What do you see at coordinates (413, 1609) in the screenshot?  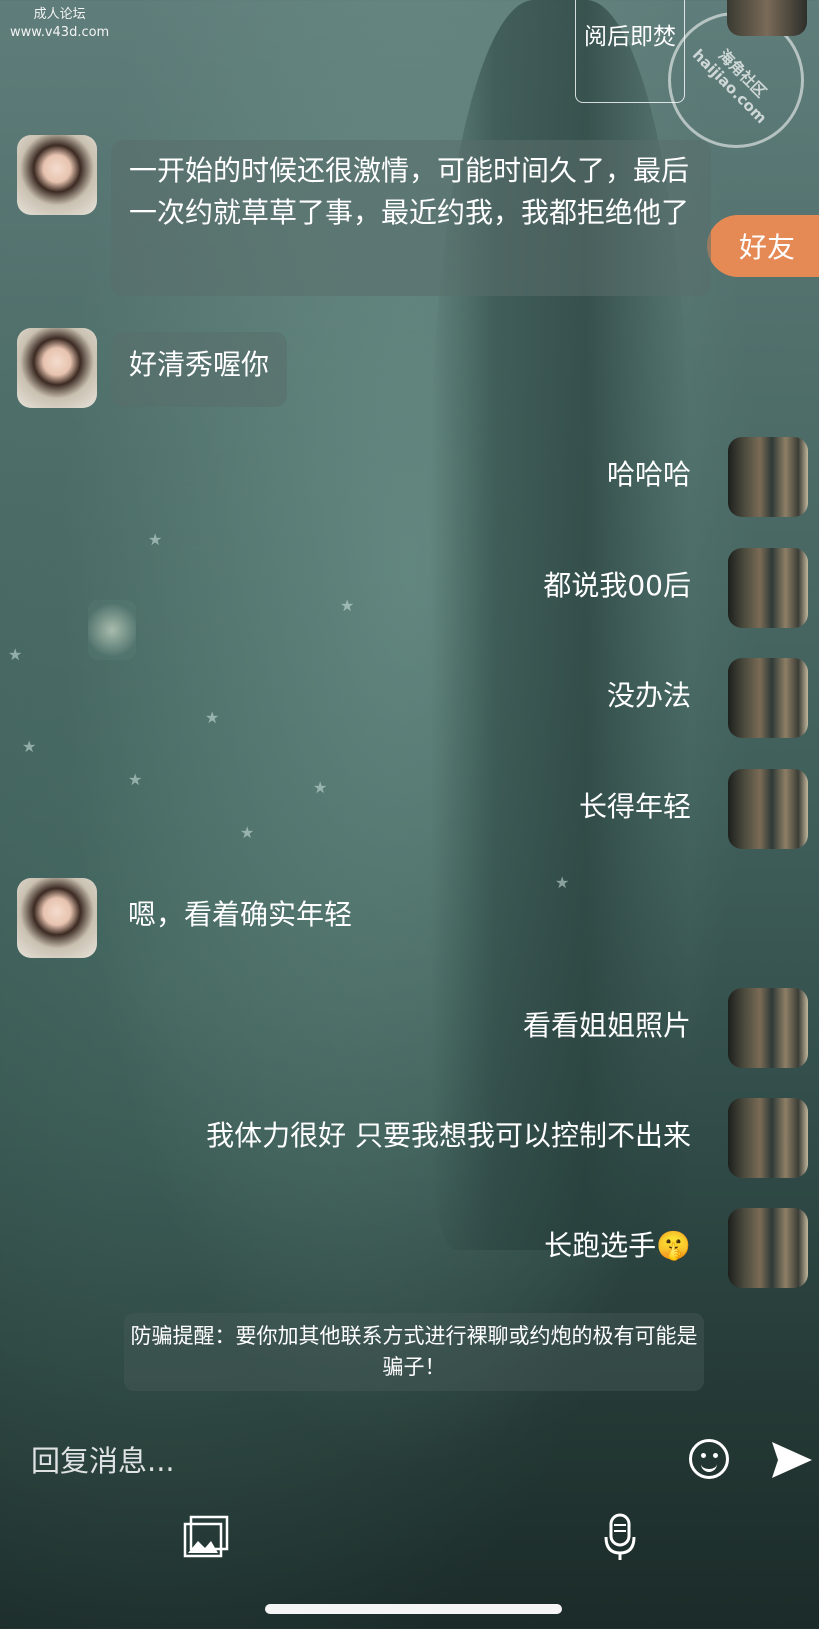 I see `home-indicator` at bounding box center [413, 1609].